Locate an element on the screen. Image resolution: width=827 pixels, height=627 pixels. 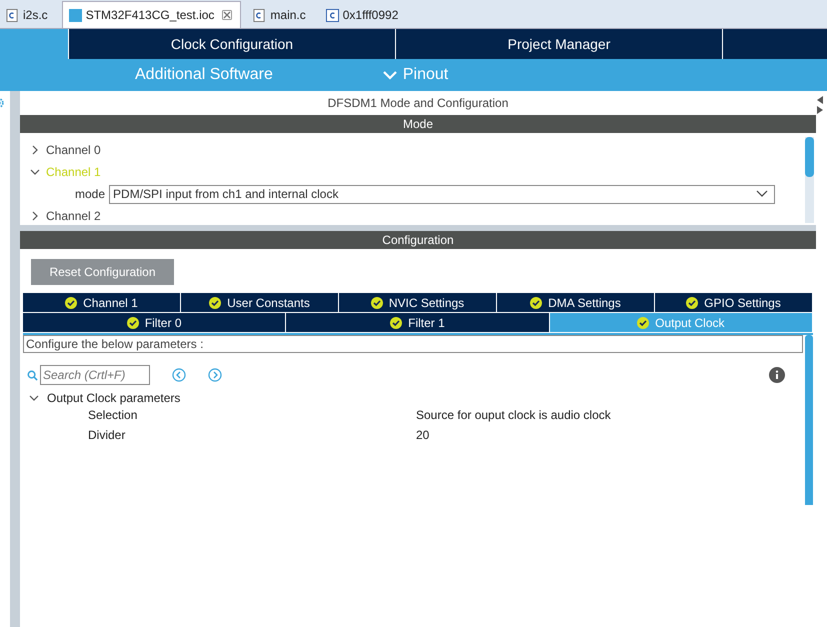
next-icon is located at coordinates (215, 375).